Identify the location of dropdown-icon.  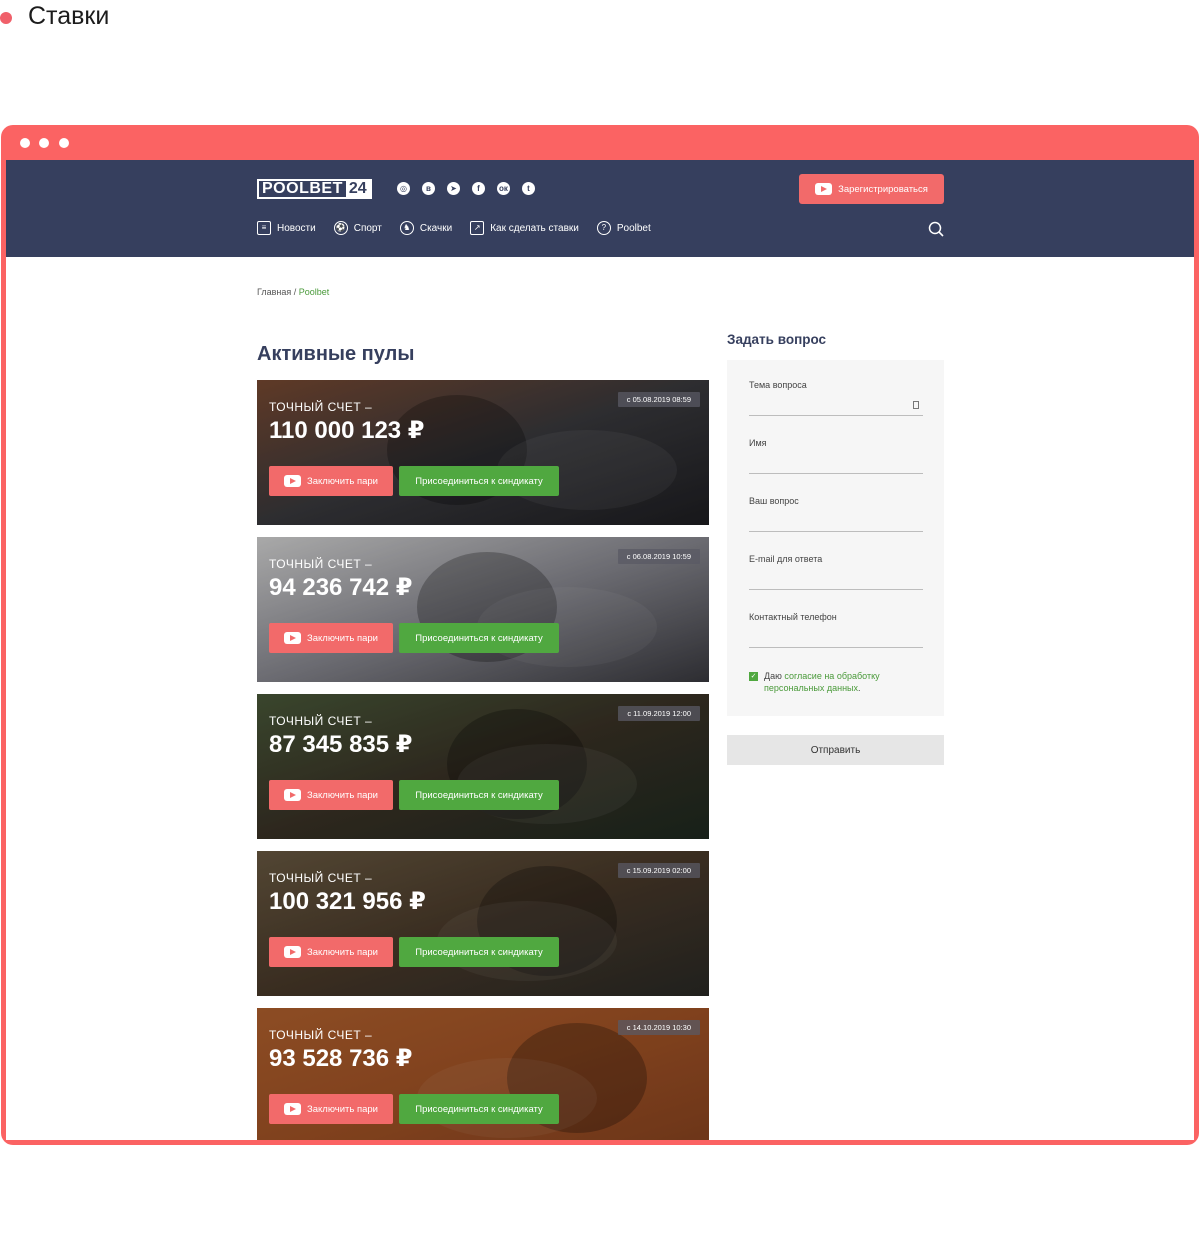
(916, 405).